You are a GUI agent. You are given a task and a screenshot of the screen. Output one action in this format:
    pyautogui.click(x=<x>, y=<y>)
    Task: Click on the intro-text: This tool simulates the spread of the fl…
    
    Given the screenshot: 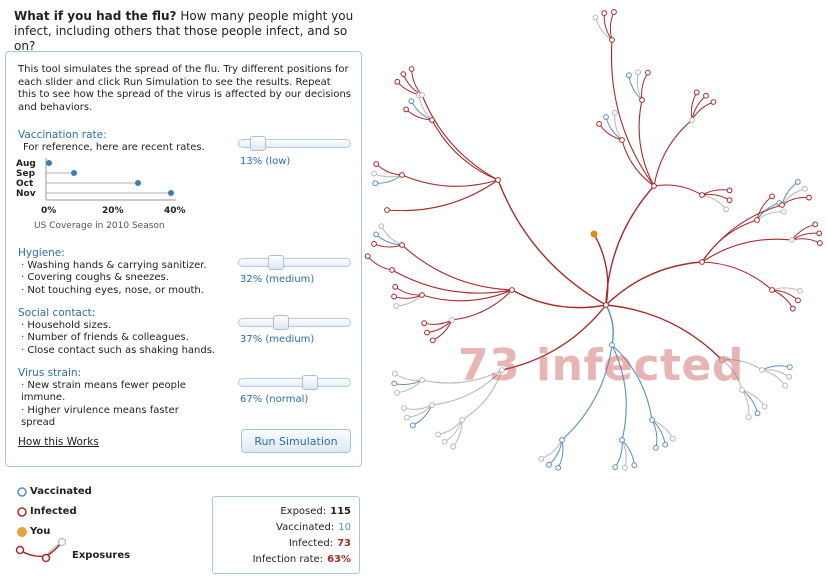 What is the action you would take?
    pyautogui.click(x=184, y=88)
    